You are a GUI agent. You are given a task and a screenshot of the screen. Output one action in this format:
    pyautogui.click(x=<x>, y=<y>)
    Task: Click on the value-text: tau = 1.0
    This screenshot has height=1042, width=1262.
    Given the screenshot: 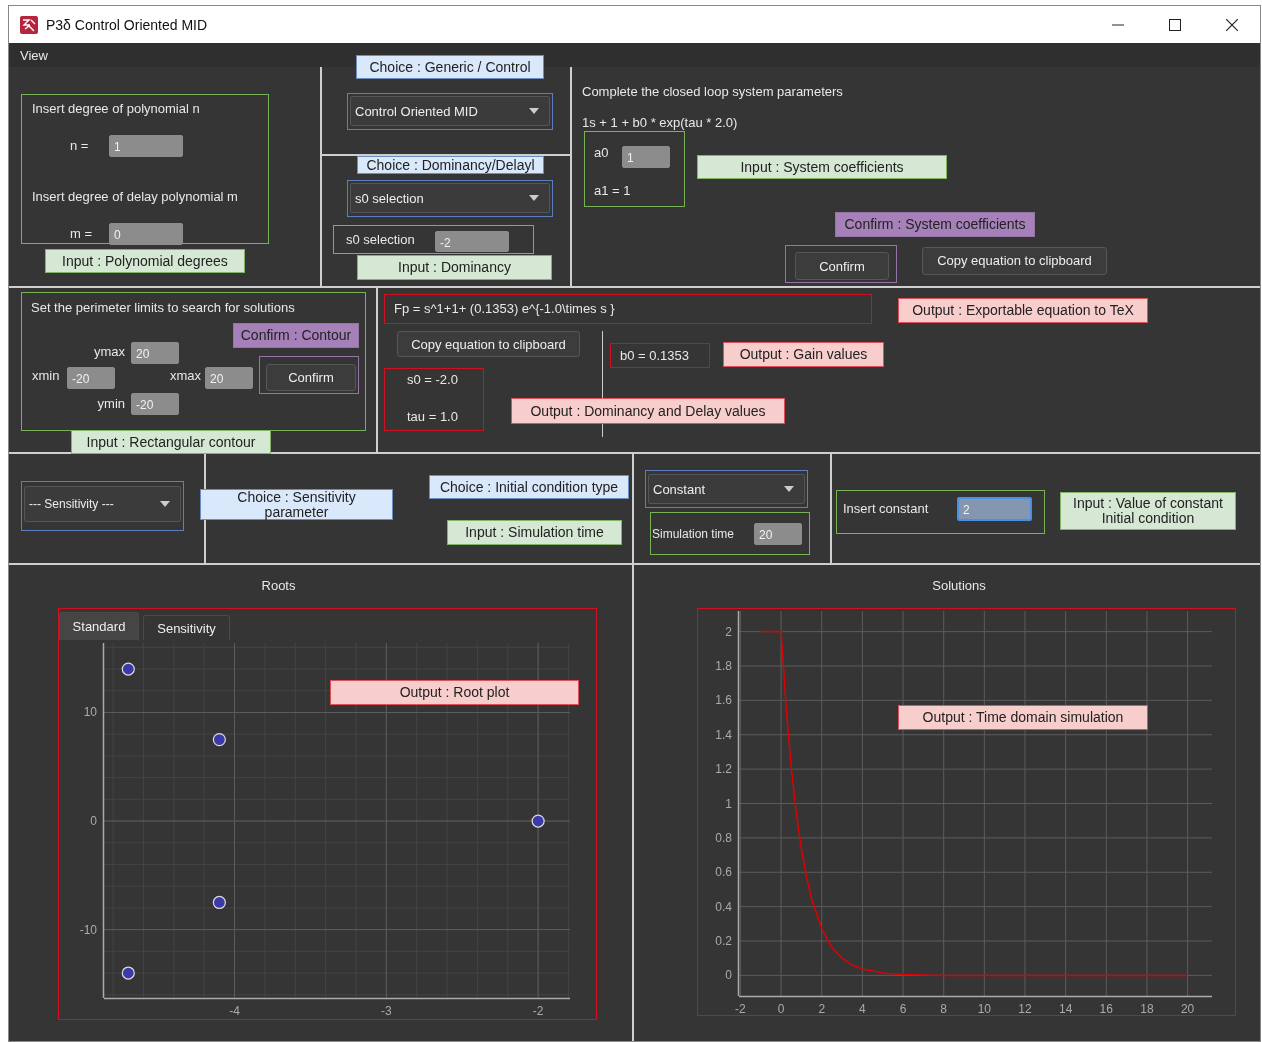 What is the action you would take?
    pyautogui.click(x=433, y=417)
    